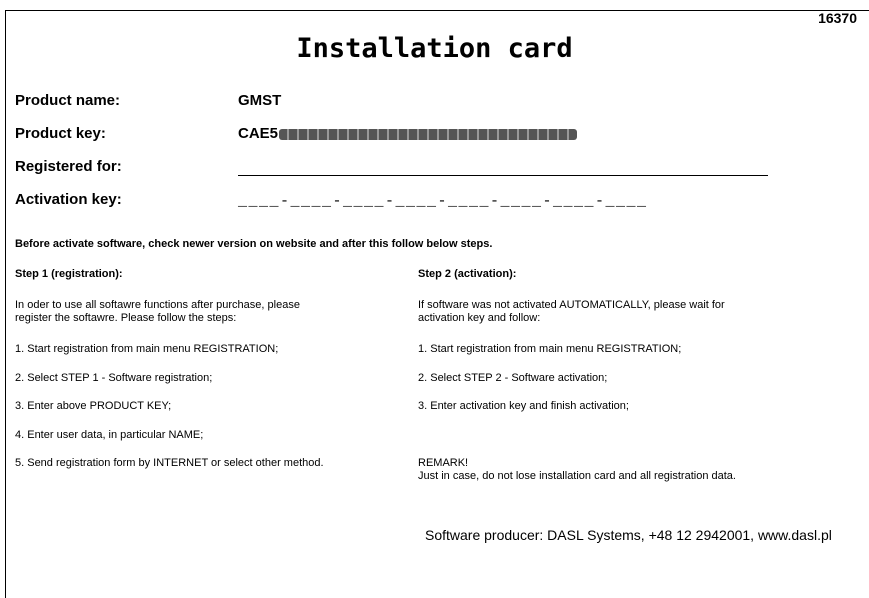  What do you see at coordinates (93, 406) in the screenshot?
I see `list-item: 3. Enter above PRODUCT KEY;` at bounding box center [93, 406].